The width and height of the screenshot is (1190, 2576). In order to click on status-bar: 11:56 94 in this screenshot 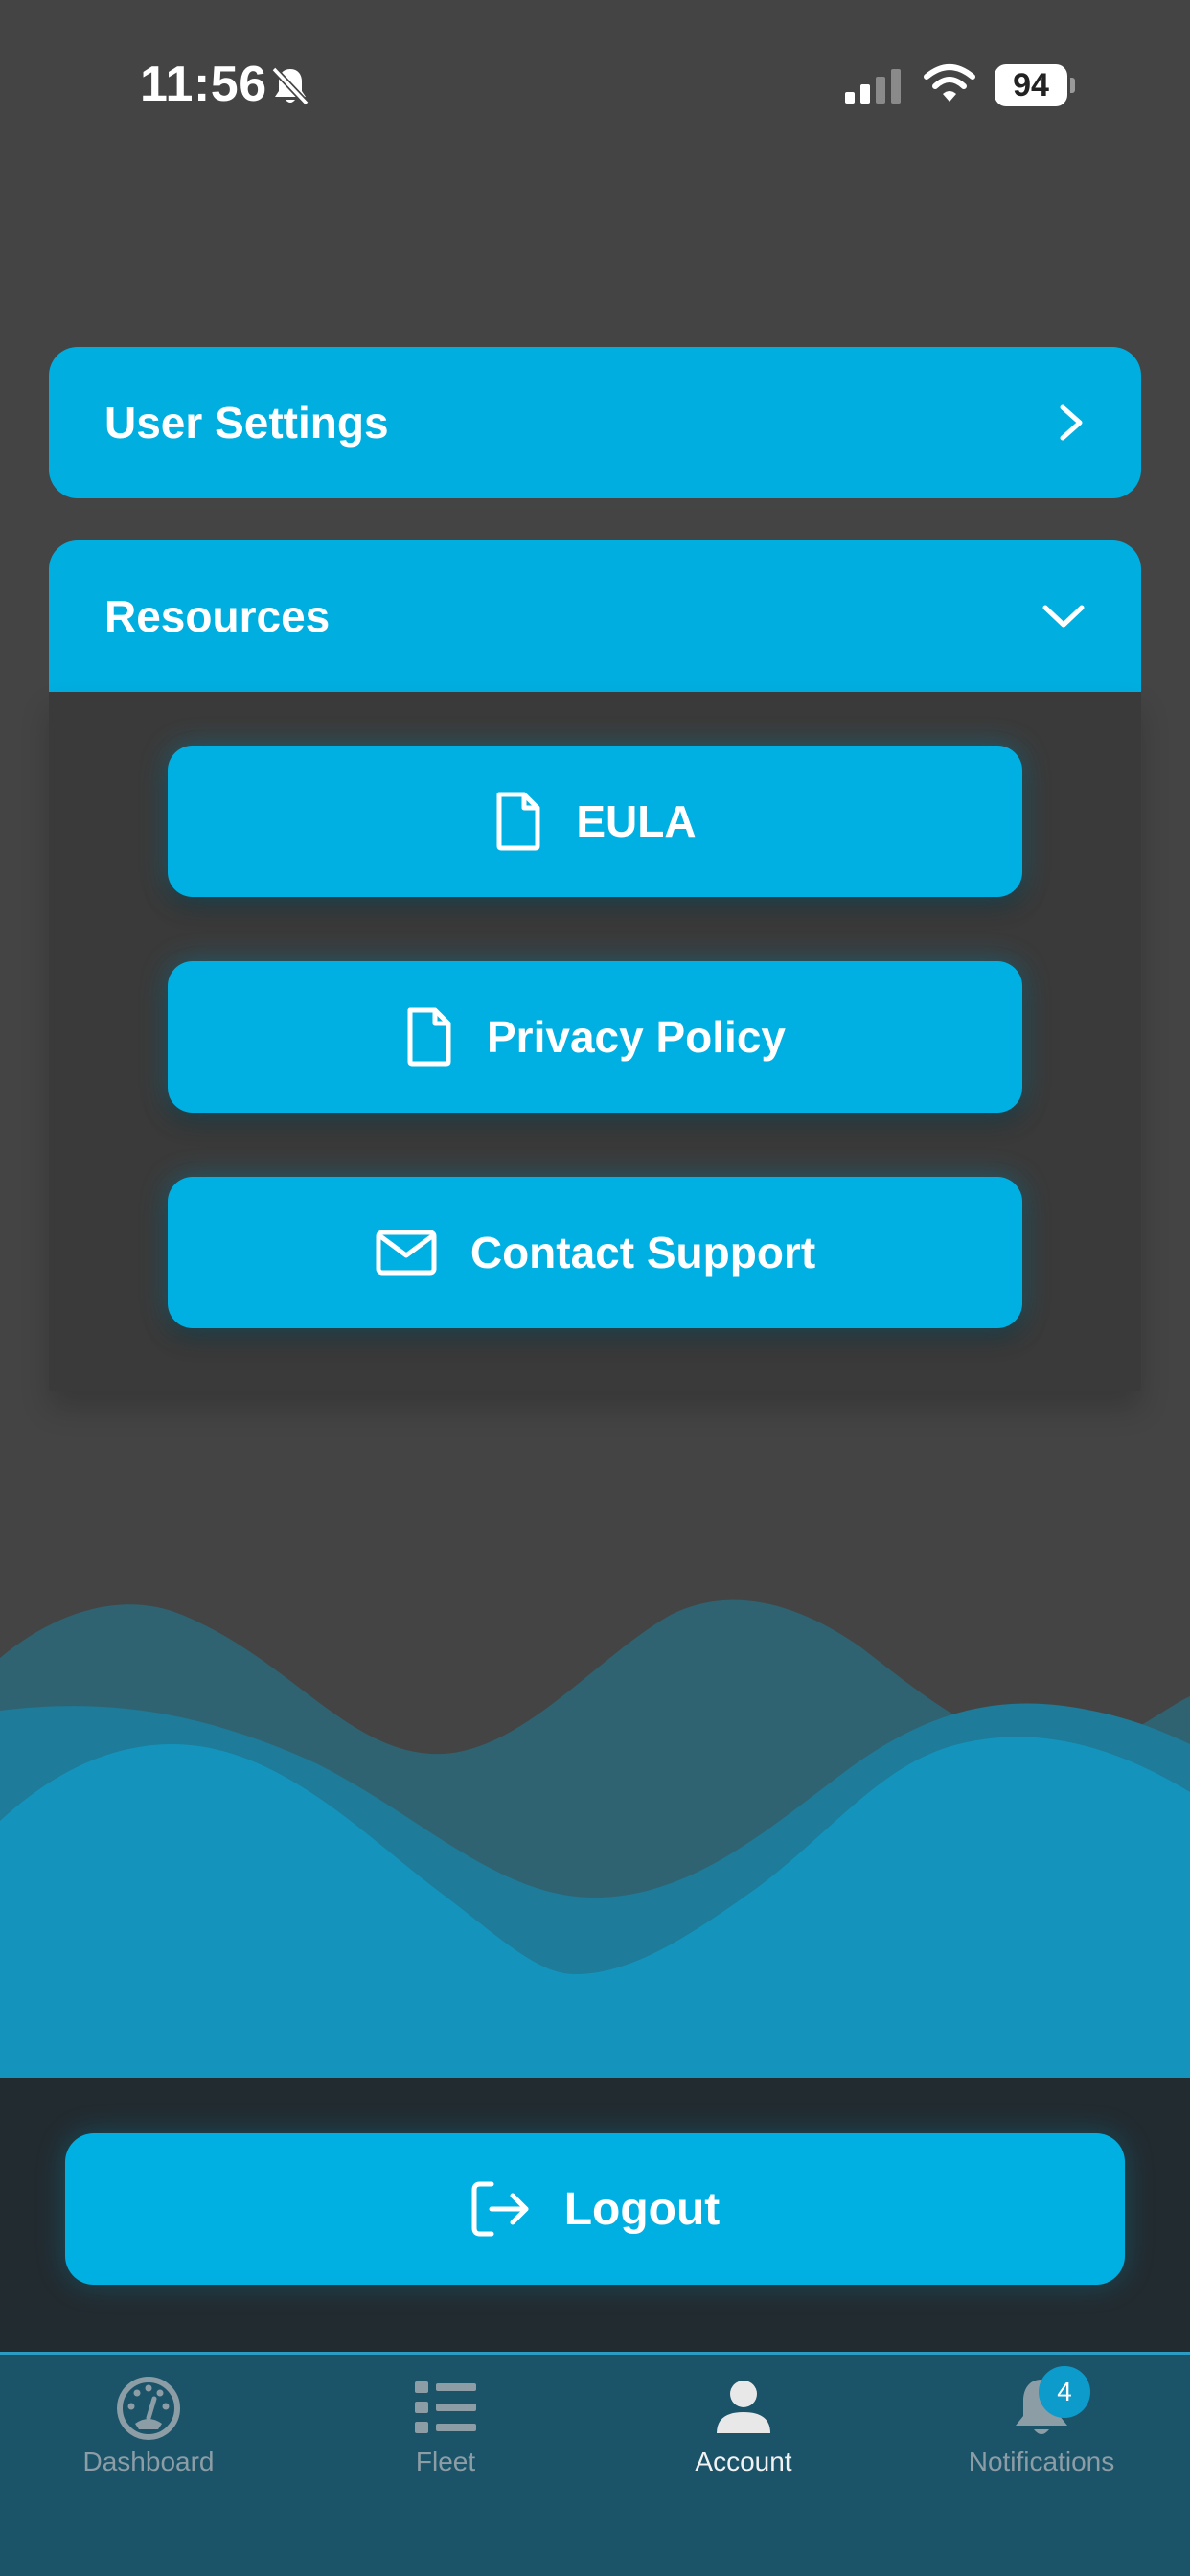, I will do `click(595, 86)`.